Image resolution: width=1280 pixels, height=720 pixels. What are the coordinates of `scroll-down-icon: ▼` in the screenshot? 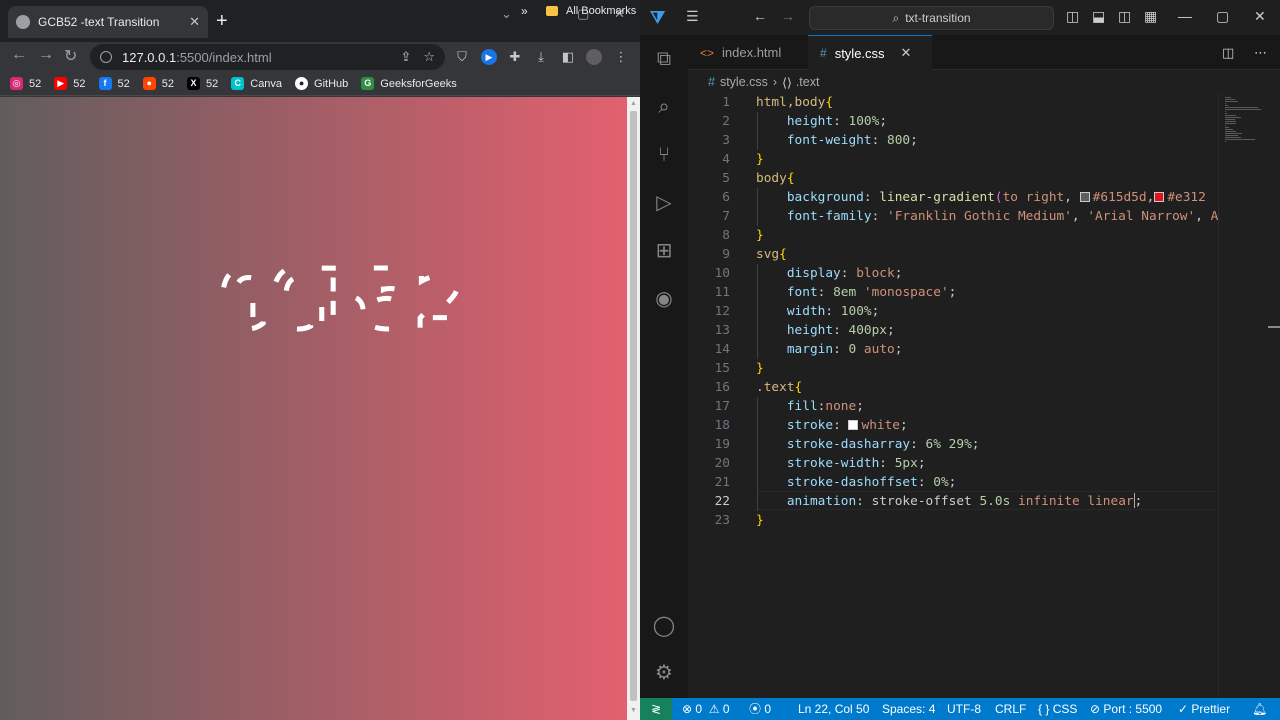 It's located at (633, 710).